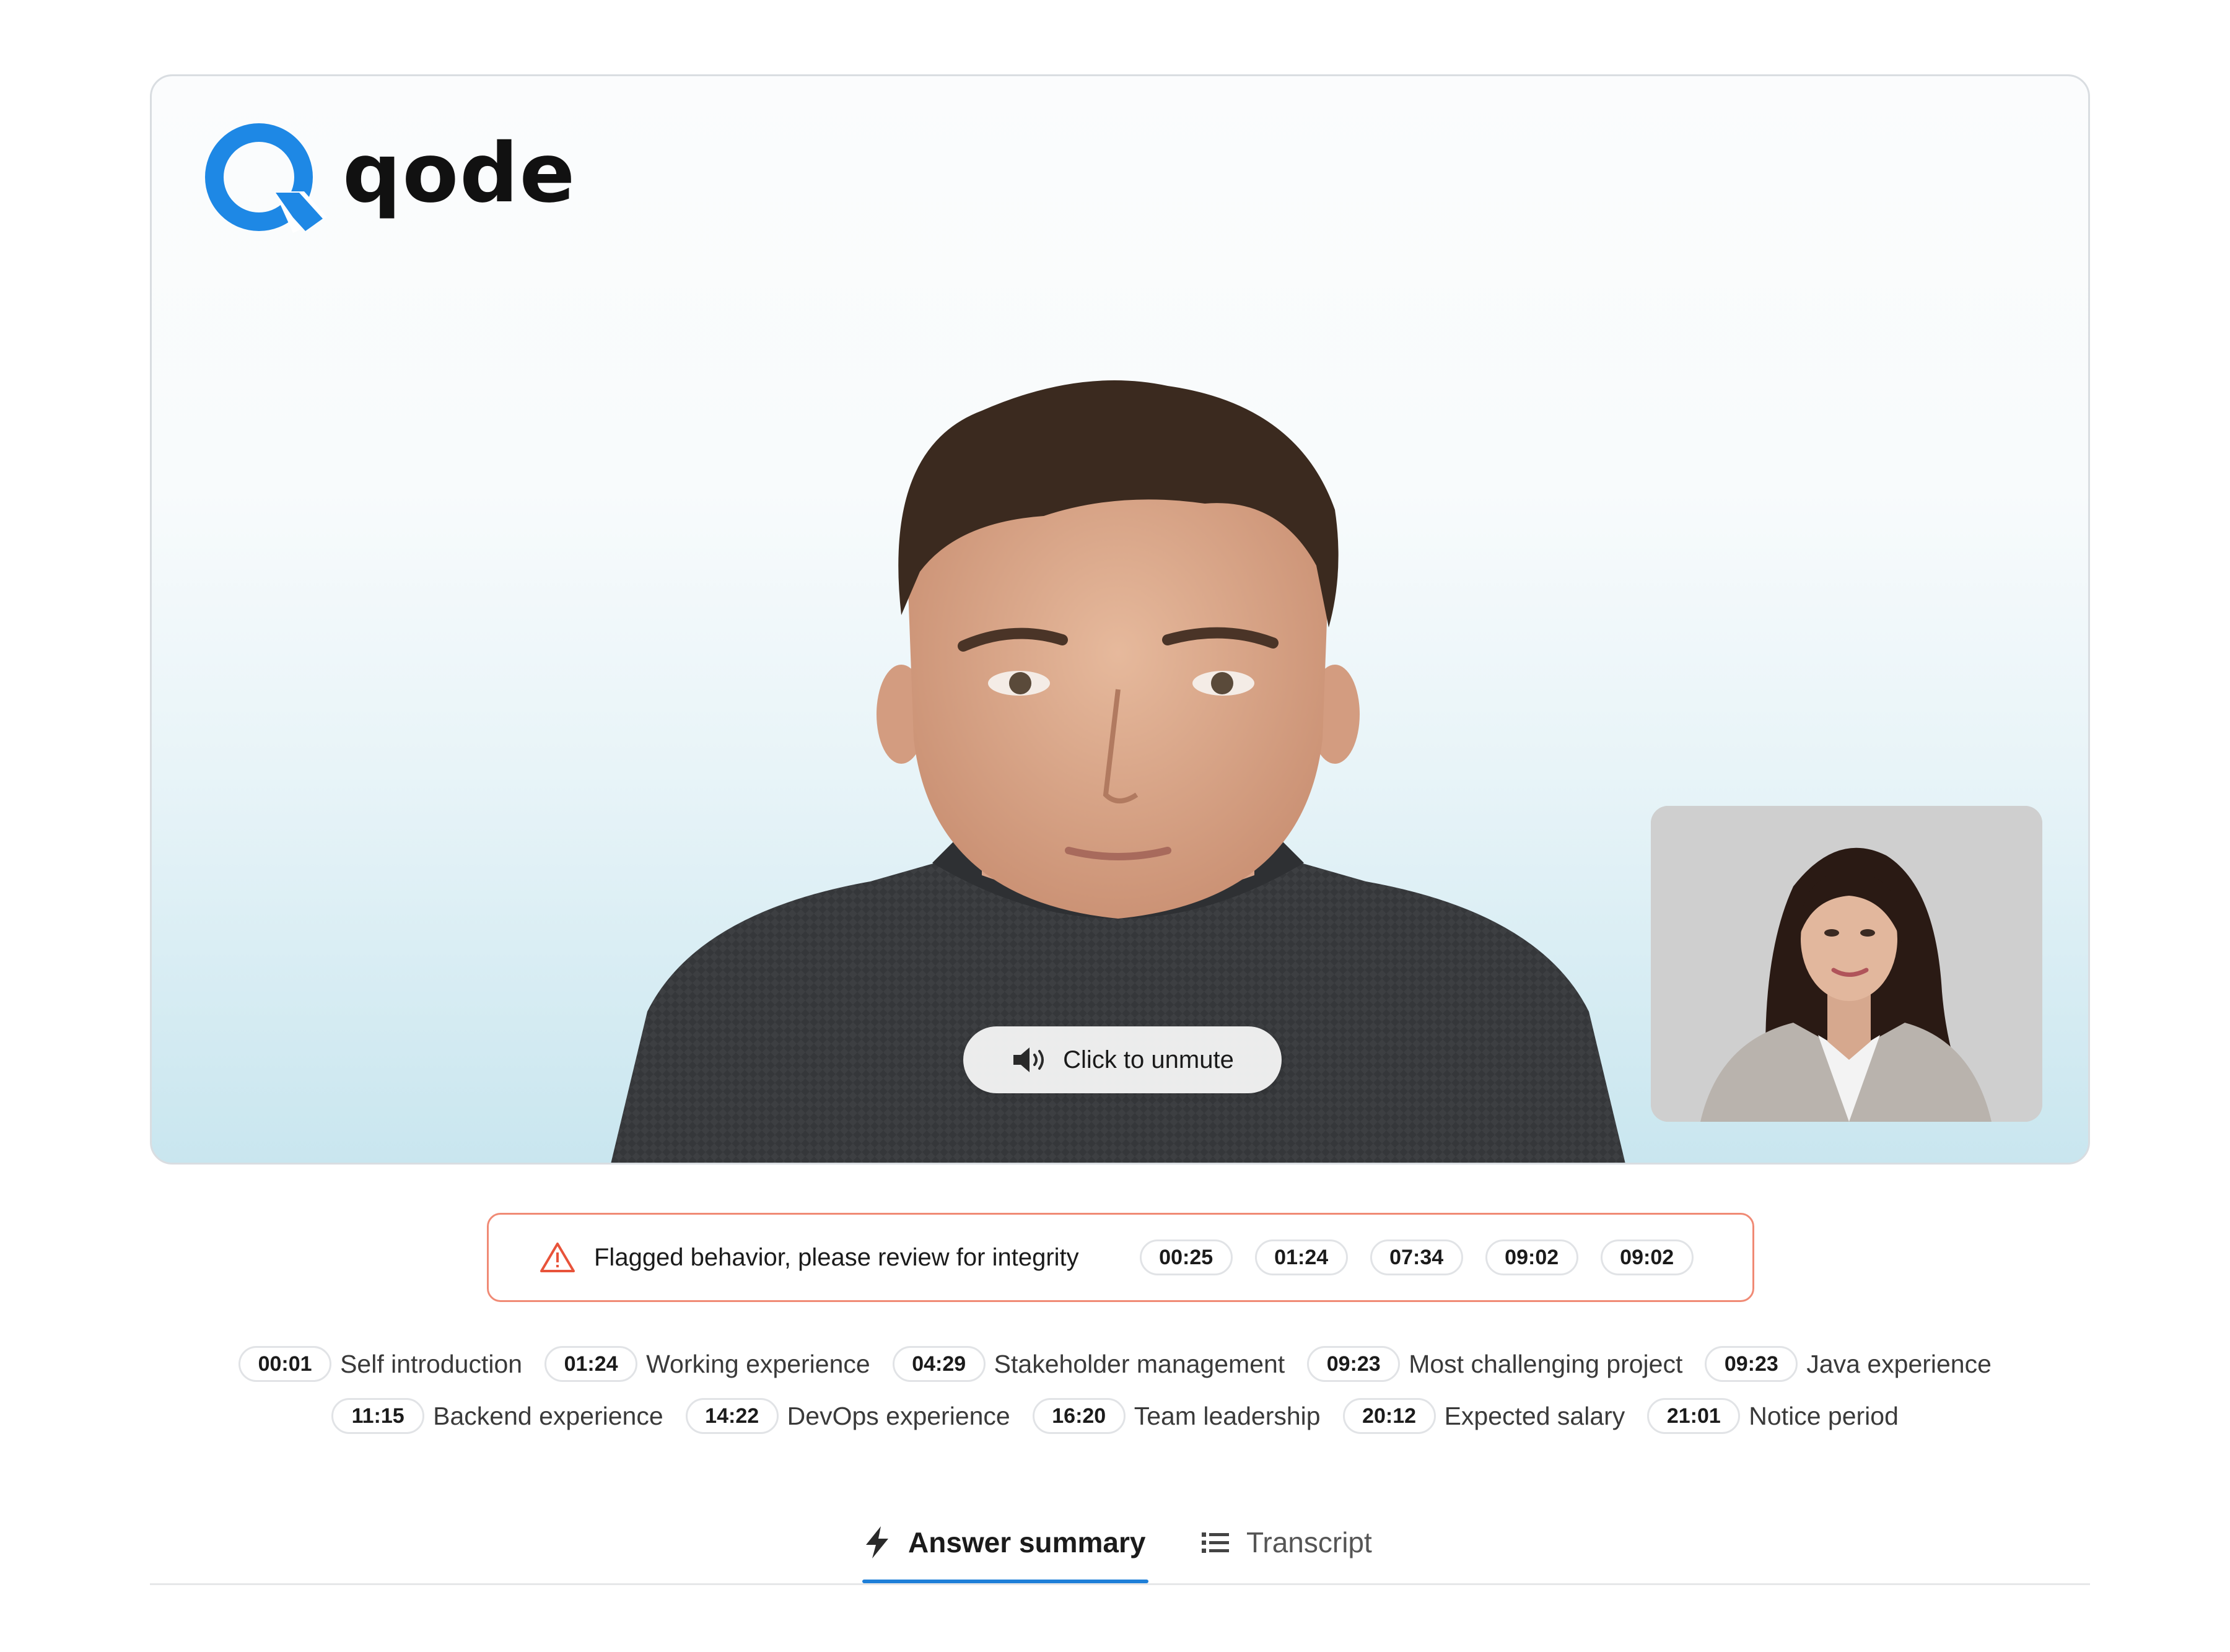 The height and width of the screenshot is (1652, 2230). I want to click on lightning-icon, so click(877, 1543).